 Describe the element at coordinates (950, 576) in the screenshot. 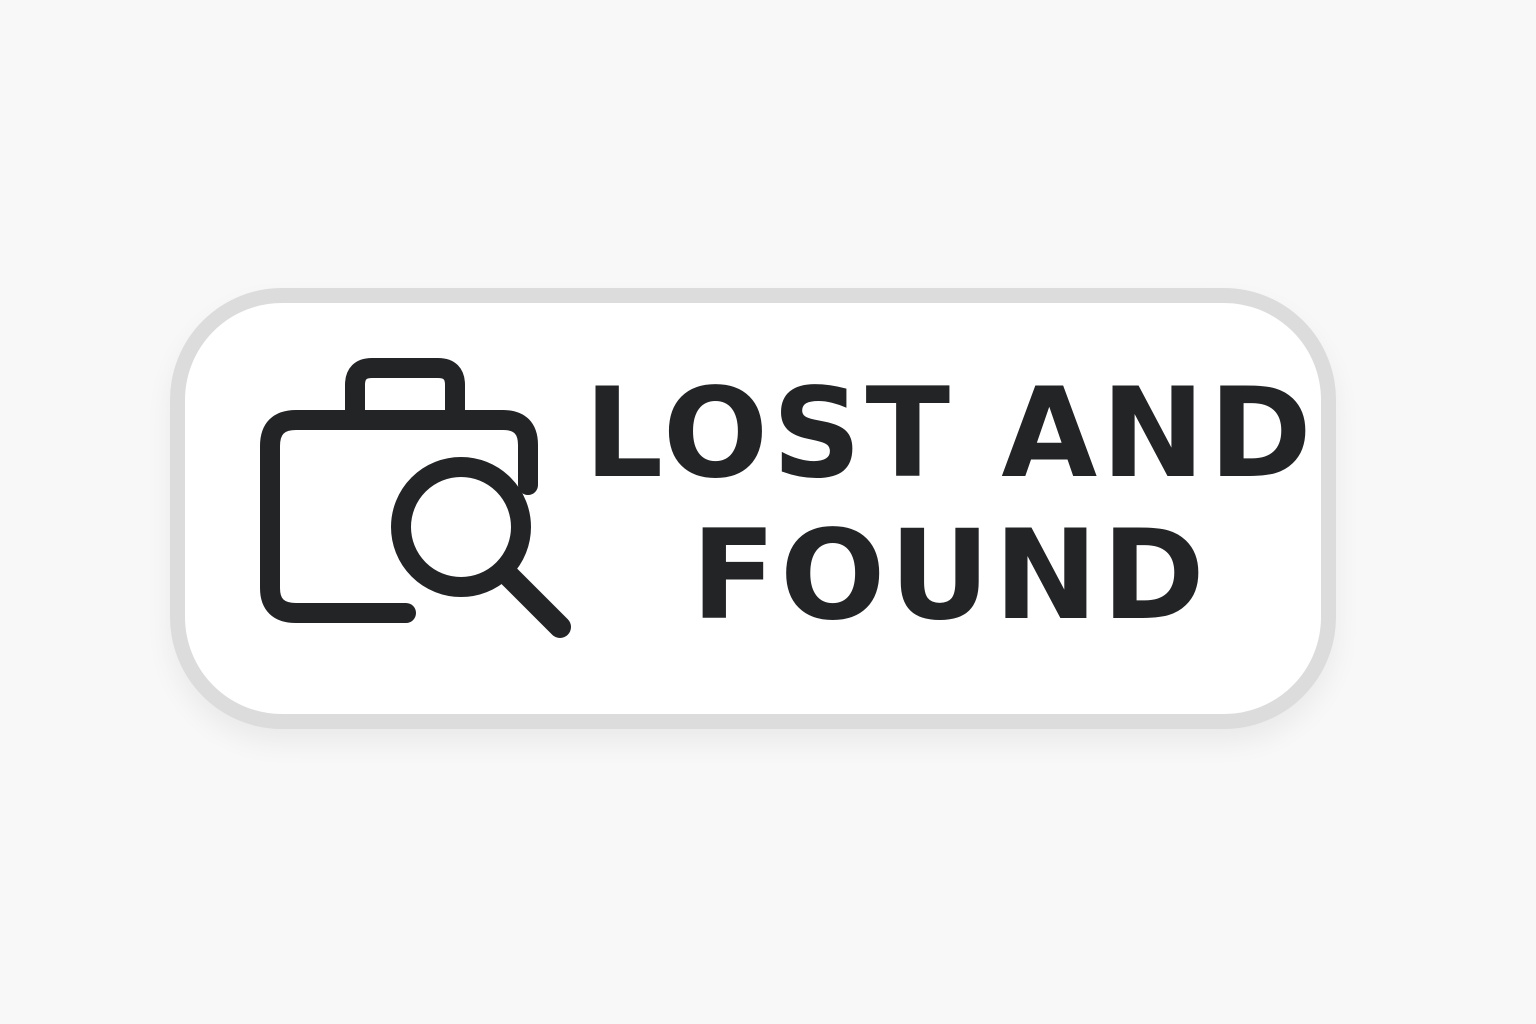

I see `sign-line-2: FOUND` at that location.